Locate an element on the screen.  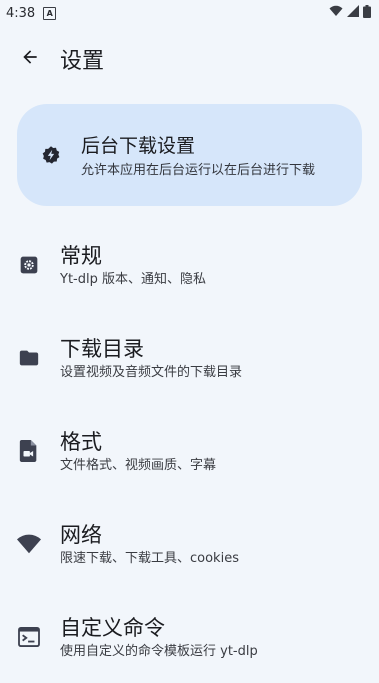
banner-title: 后台下载设置 is located at coordinates (138, 145).